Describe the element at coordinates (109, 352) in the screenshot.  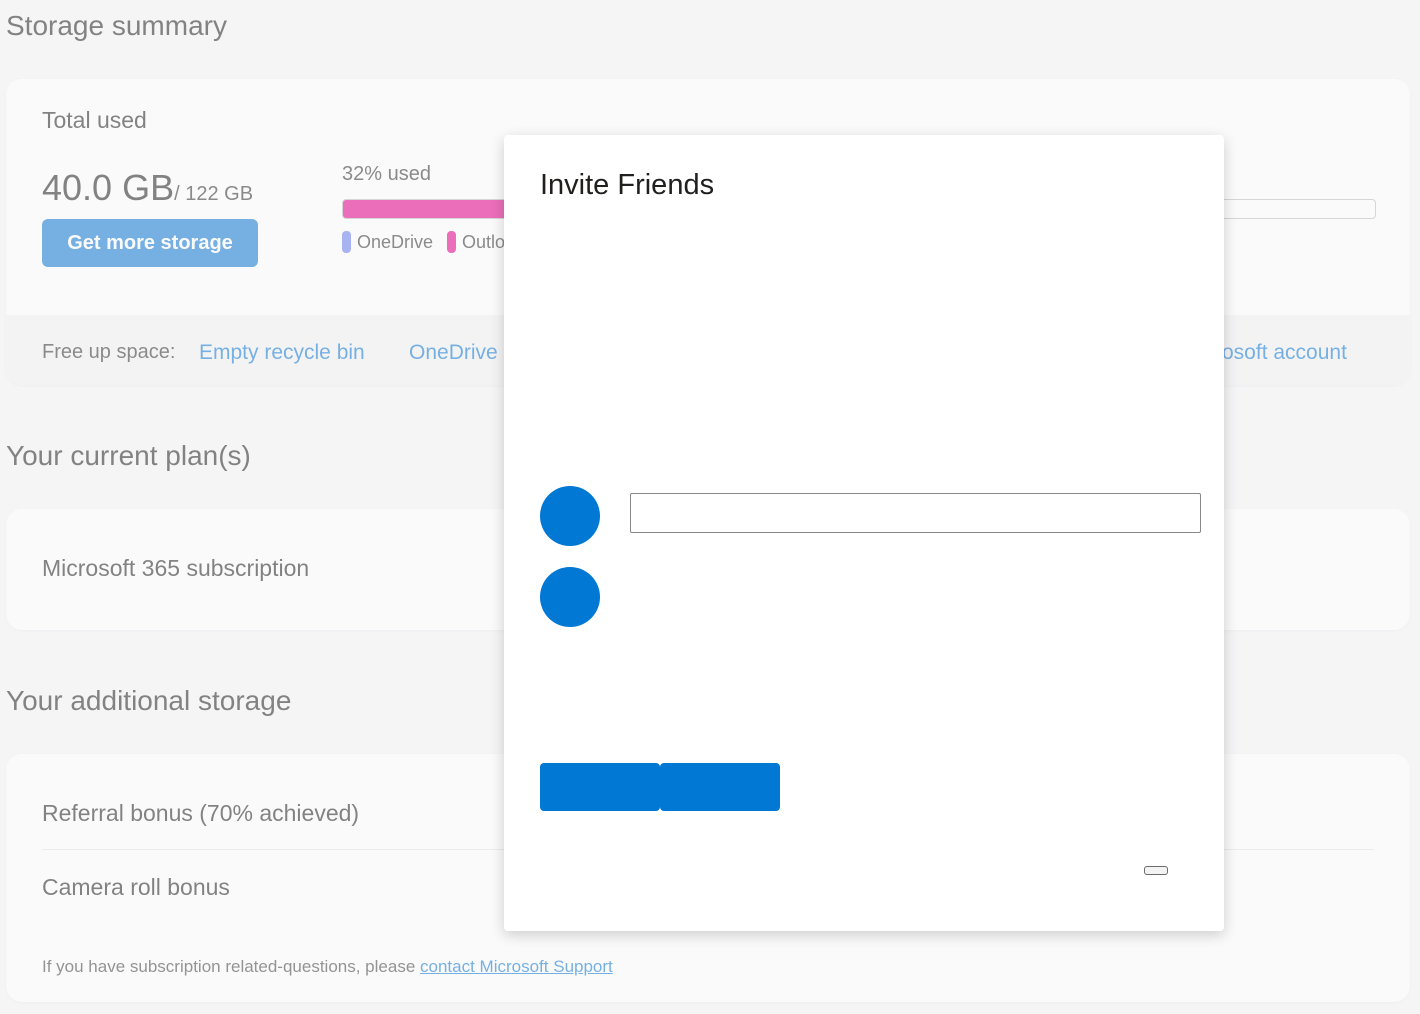
I see `free-up-space-label: Free up space:` at that location.